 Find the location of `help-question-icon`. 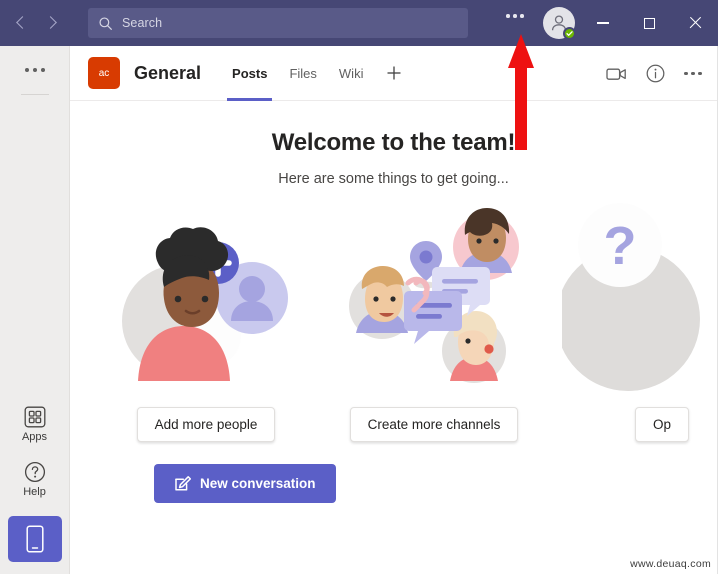

help-question-icon is located at coordinates (34, 472).